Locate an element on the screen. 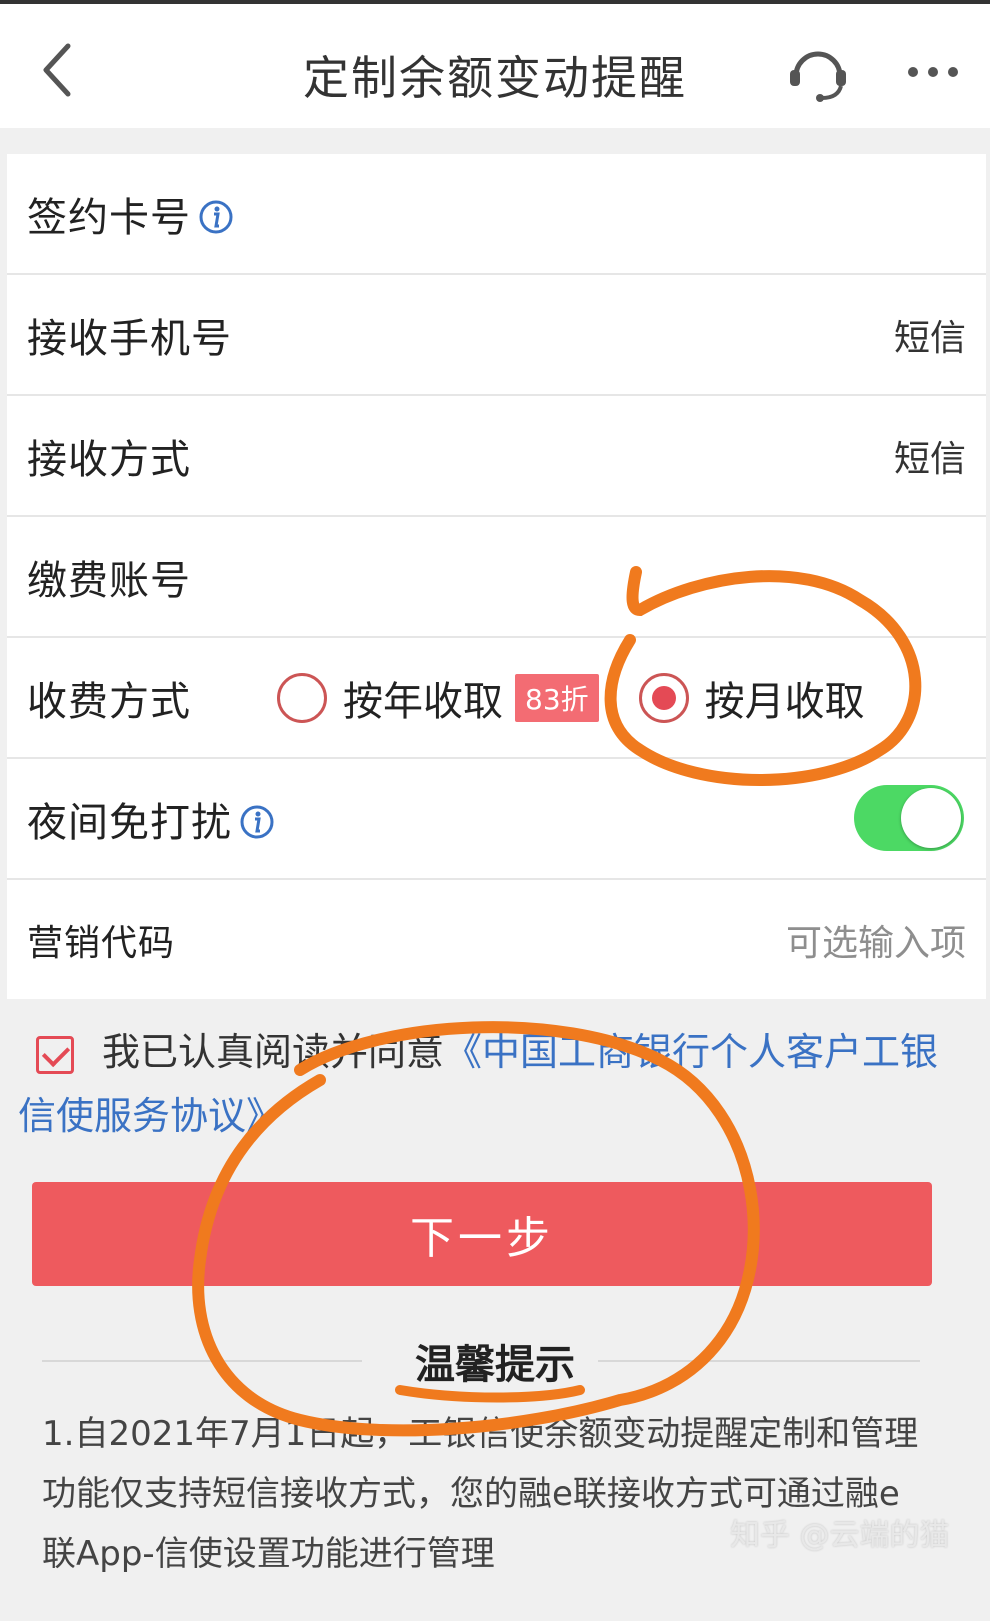  fee-method-label: 收费方式 is located at coordinates (109, 701).